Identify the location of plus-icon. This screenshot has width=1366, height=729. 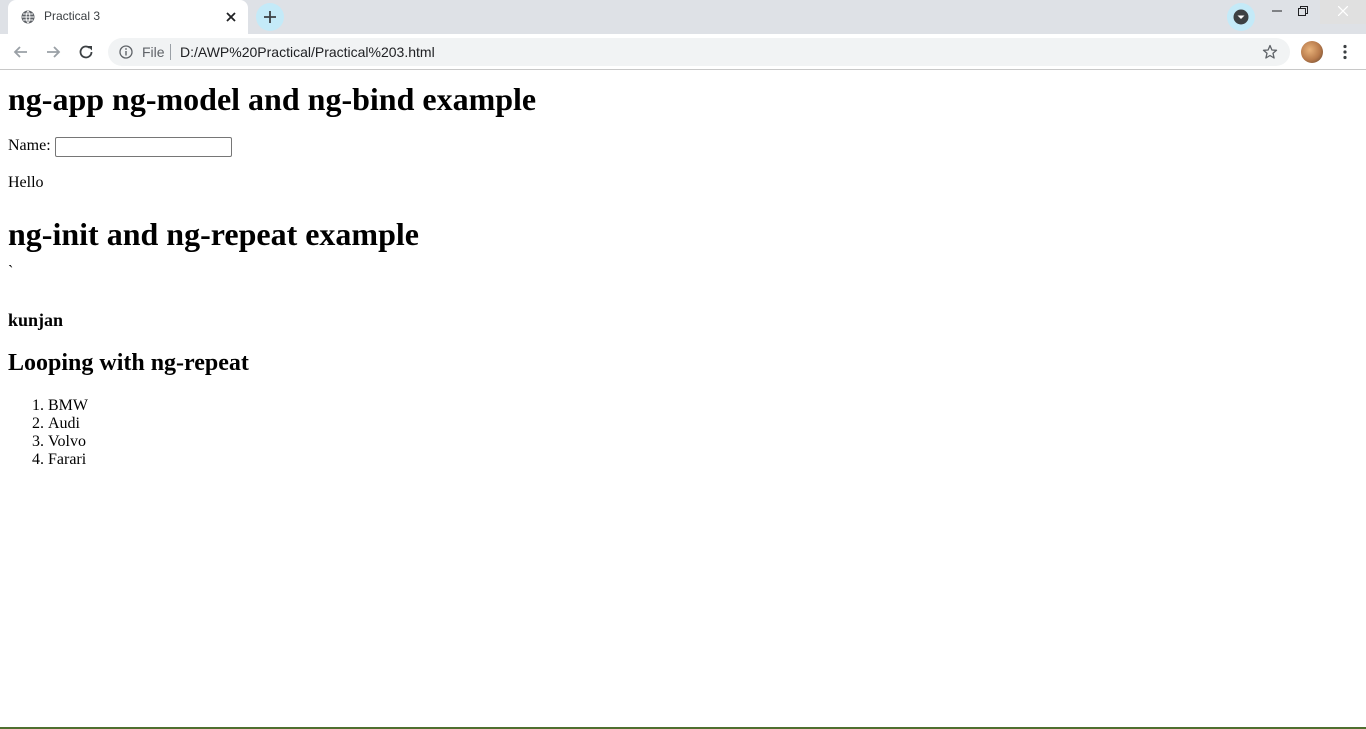
(270, 17).